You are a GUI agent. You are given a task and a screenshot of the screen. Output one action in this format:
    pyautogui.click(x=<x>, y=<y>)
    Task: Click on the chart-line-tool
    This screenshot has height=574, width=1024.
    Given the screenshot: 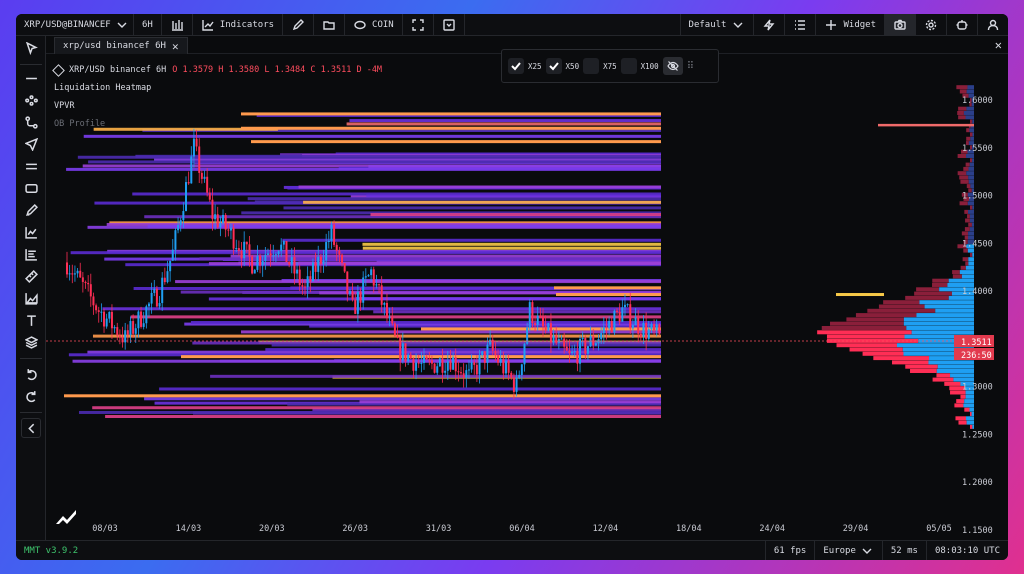 What is the action you would take?
    pyautogui.click(x=31, y=232)
    